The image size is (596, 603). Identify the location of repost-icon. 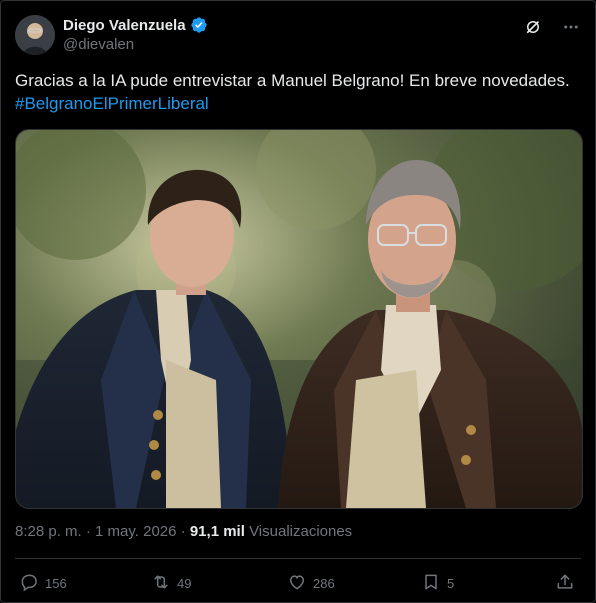
(161, 583).